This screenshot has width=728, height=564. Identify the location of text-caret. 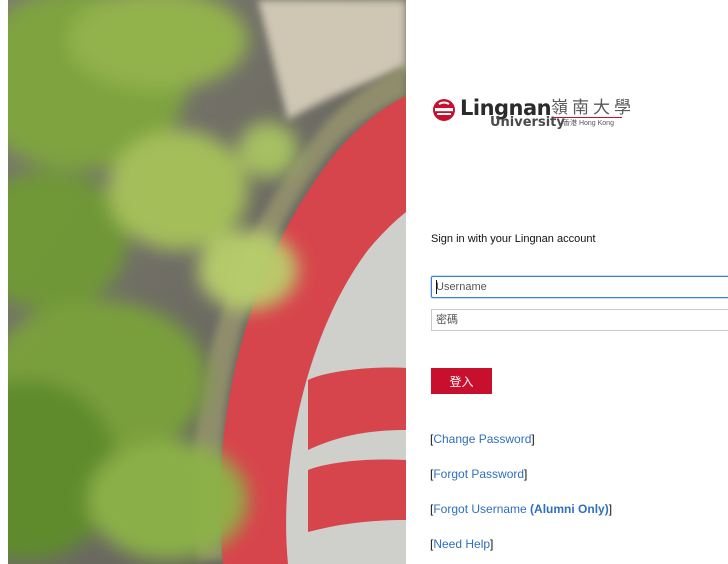
(436, 287).